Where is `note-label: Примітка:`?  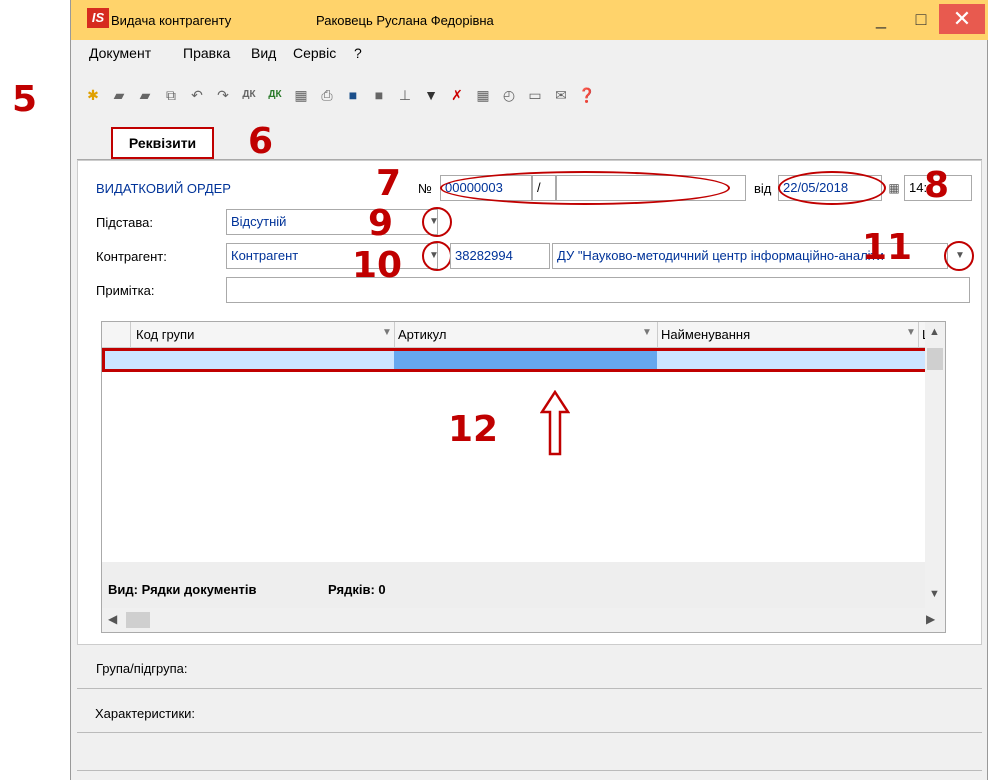
note-label: Примітка: is located at coordinates (125, 290).